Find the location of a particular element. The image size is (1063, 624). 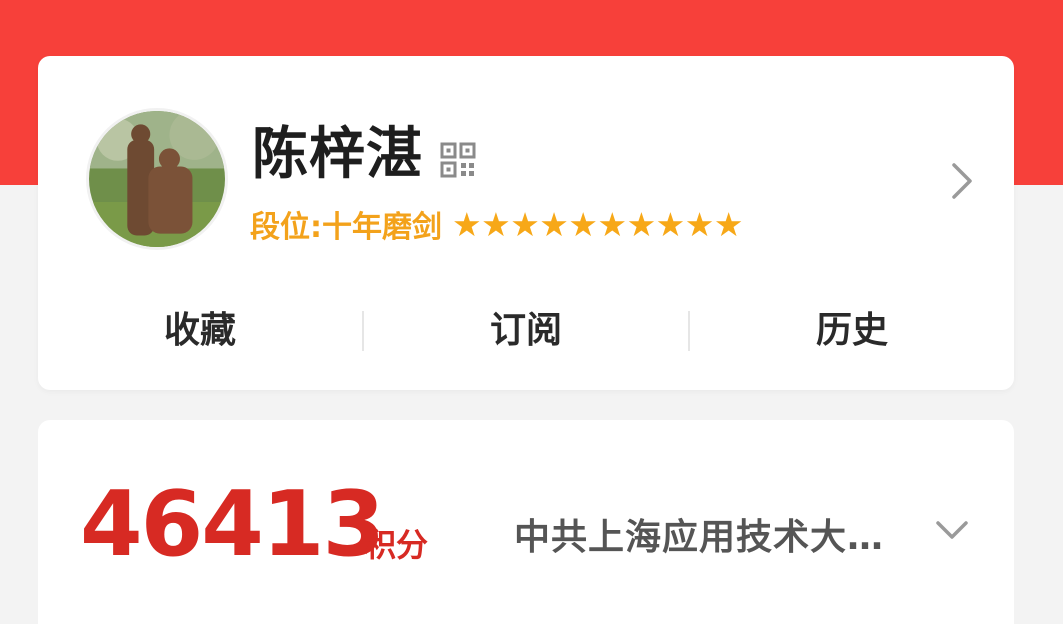

tab-favorites: 收藏 is located at coordinates (200, 331).